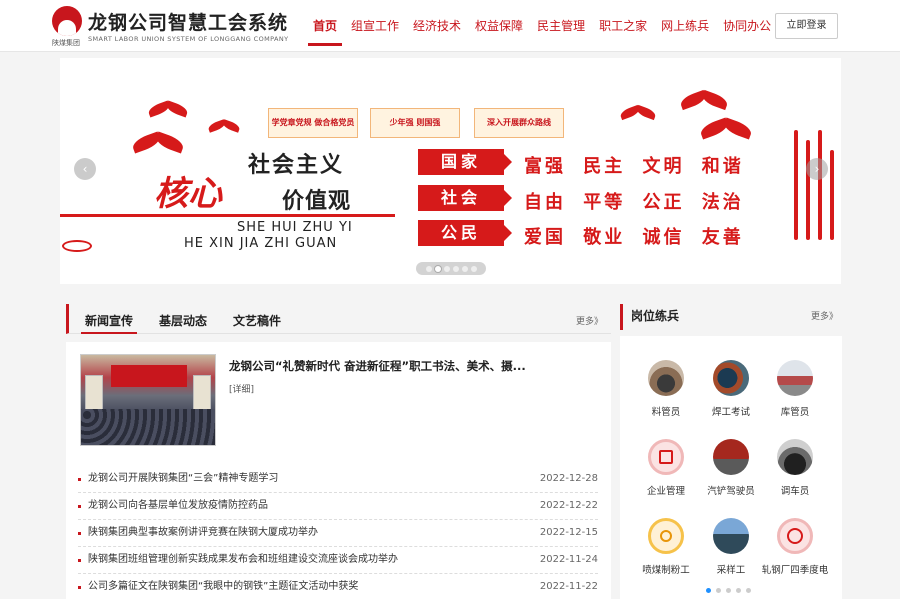 The width and height of the screenshot is (900, 599). Describe the element at coordinates (261, 243) in the screenshot. I see `banner-pinyin-2: HE XIN JIA ZHI GUAN` at that location.